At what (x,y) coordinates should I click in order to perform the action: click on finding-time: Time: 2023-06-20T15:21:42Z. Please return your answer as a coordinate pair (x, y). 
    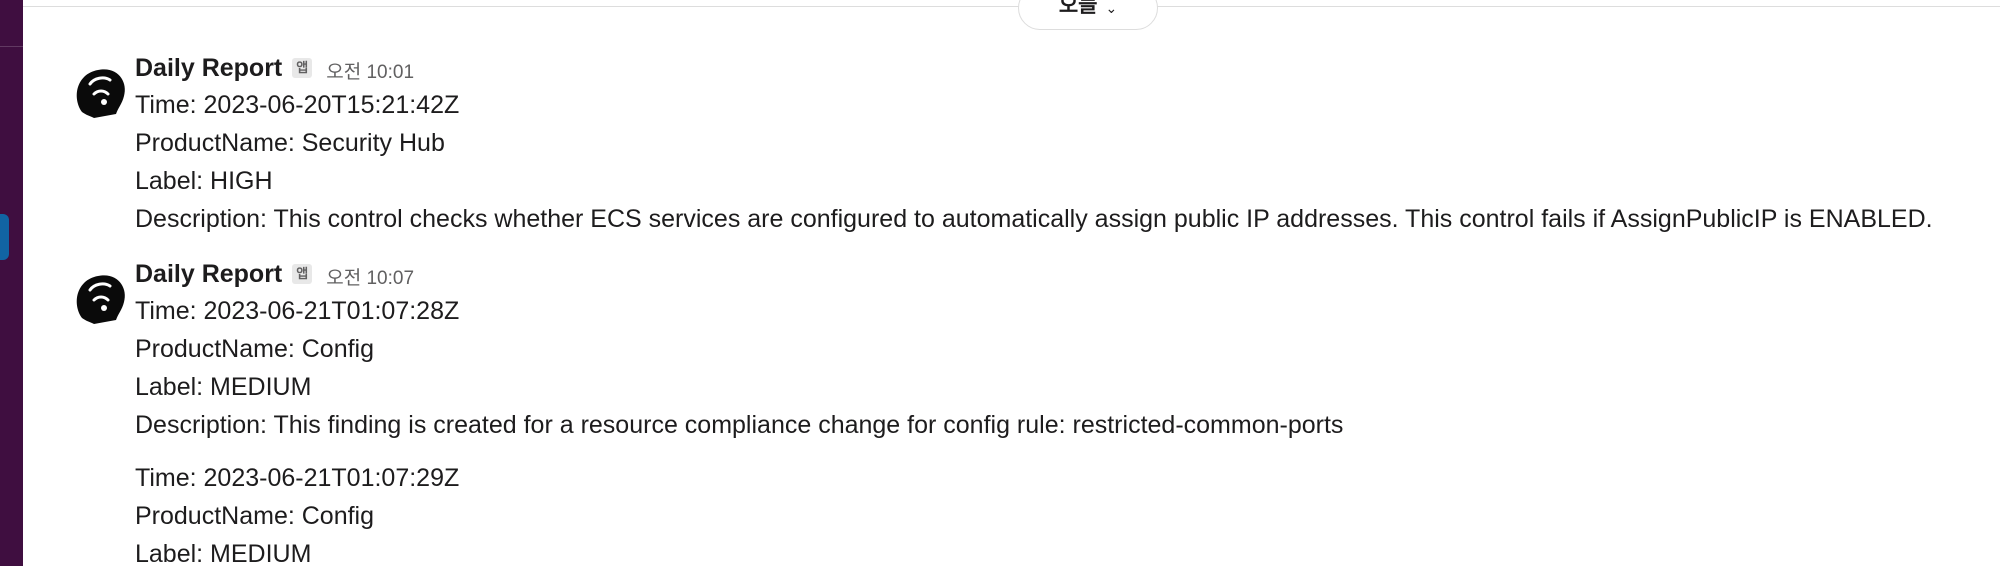
    Looking at the image, I should click on (297, 105).